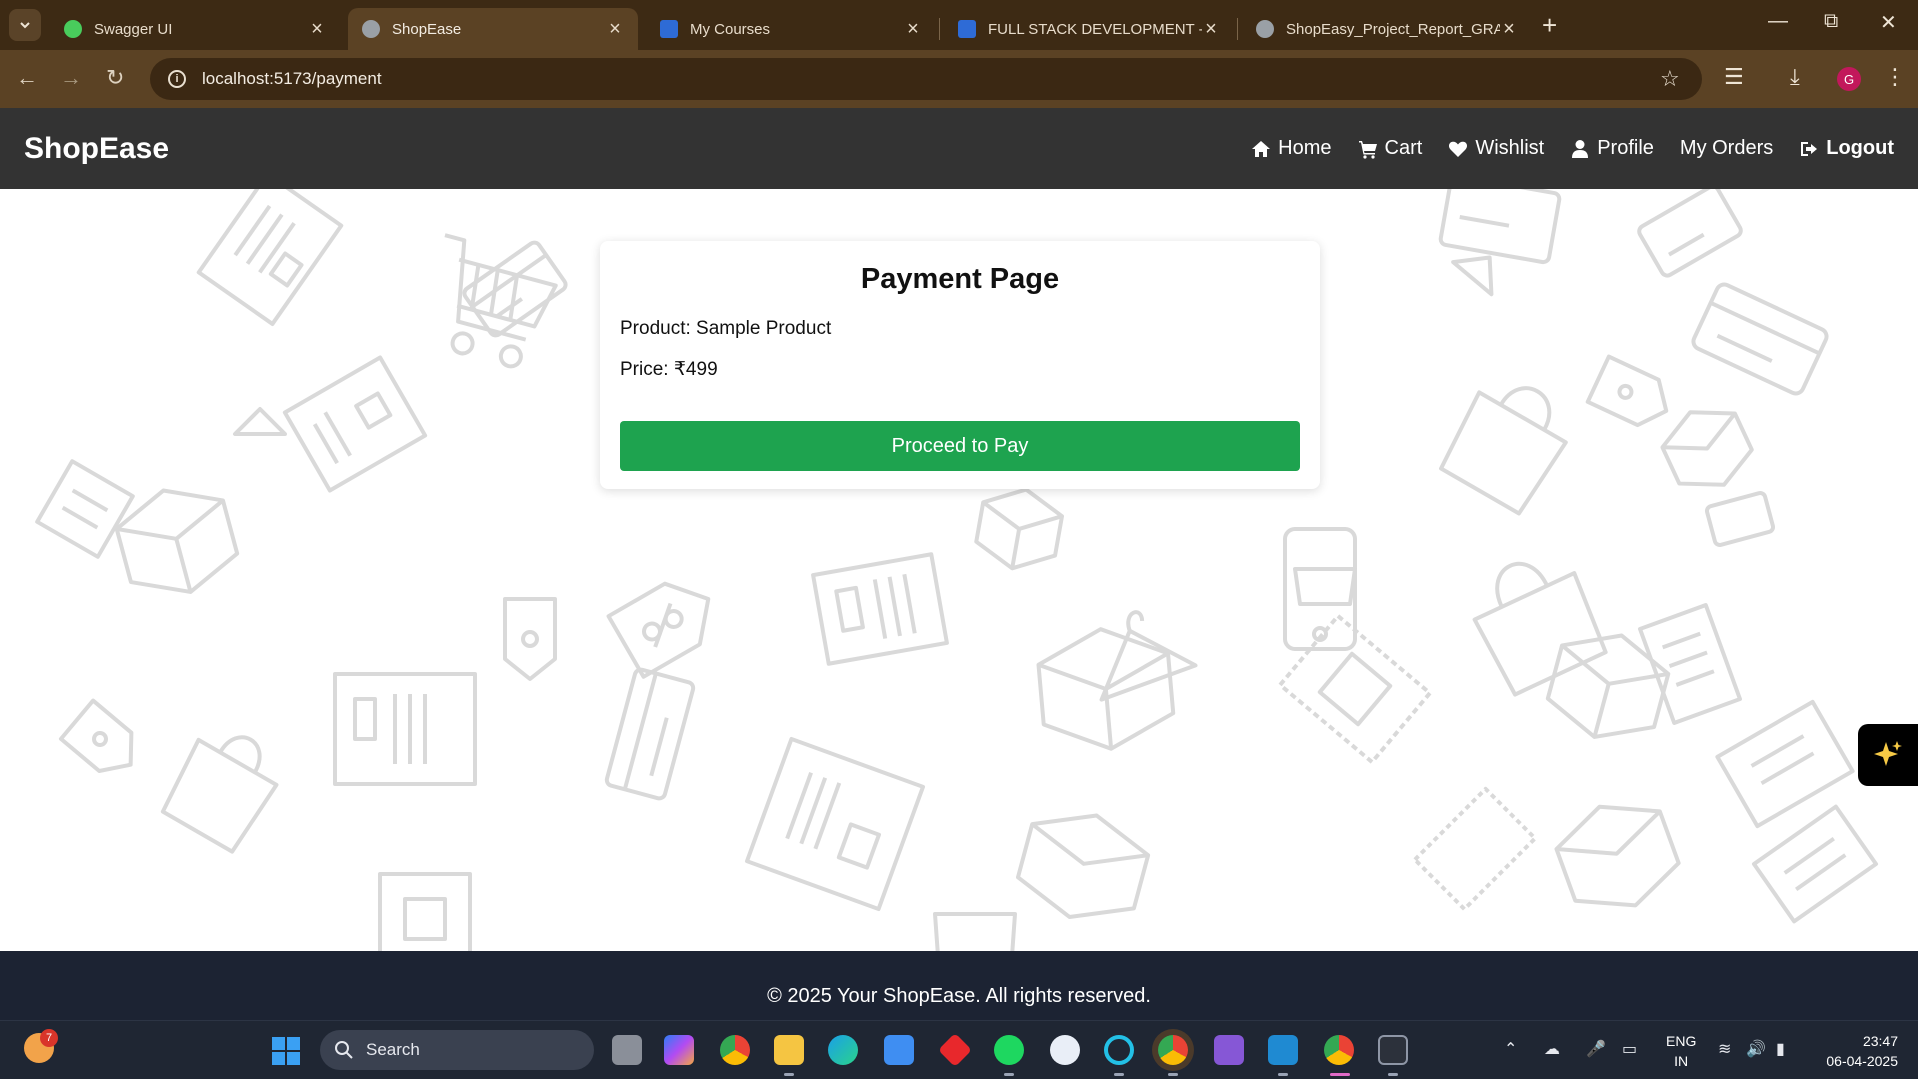  I want to click on nav-profile-link: Profile, so click(1612, 148).